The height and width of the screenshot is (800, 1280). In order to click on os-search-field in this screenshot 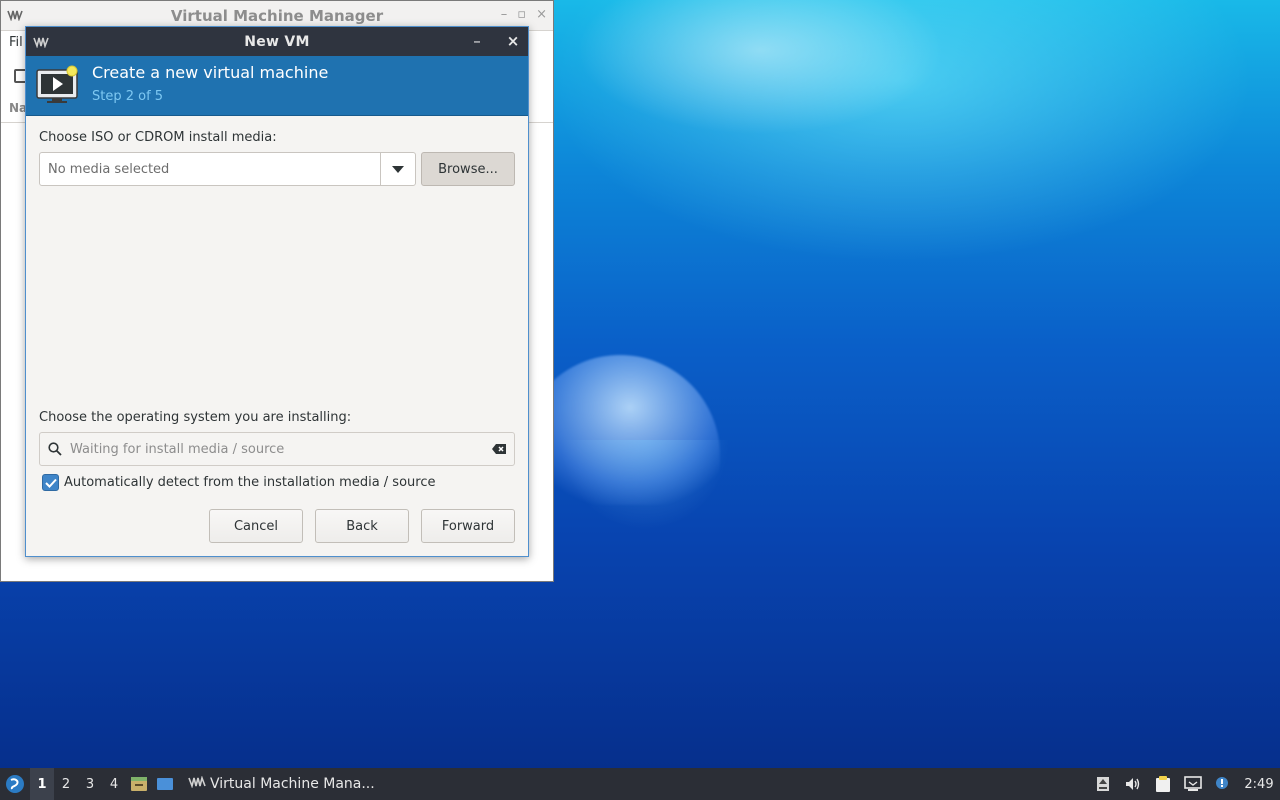, I will do `click(277, 449)`.